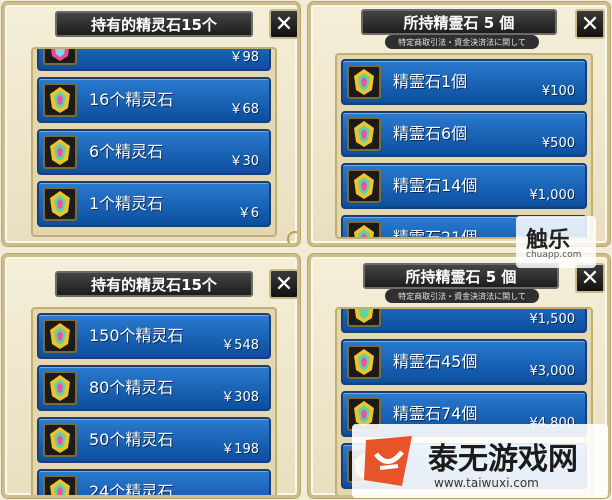 The image size is (612, 500). I want to click on item-price: ¥100, so click(558, 91).